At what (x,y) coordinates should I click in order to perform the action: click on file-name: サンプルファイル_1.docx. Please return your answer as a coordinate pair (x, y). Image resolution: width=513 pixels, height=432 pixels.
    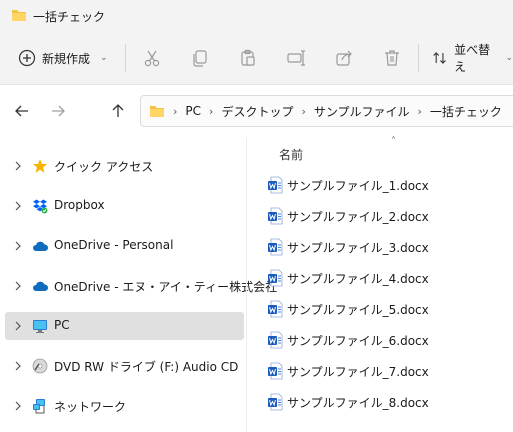
    Looking at the image, I should click on (358, 186).